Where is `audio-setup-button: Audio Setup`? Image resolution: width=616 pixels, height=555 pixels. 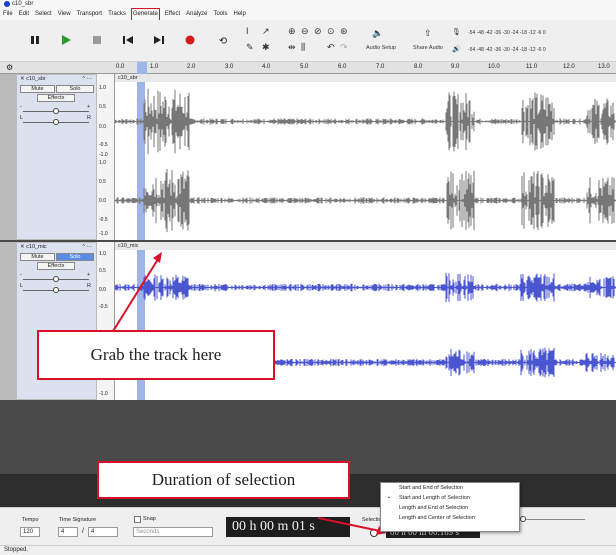 audio-setup-button: Audio Setup is located at coordinates (381, 48).